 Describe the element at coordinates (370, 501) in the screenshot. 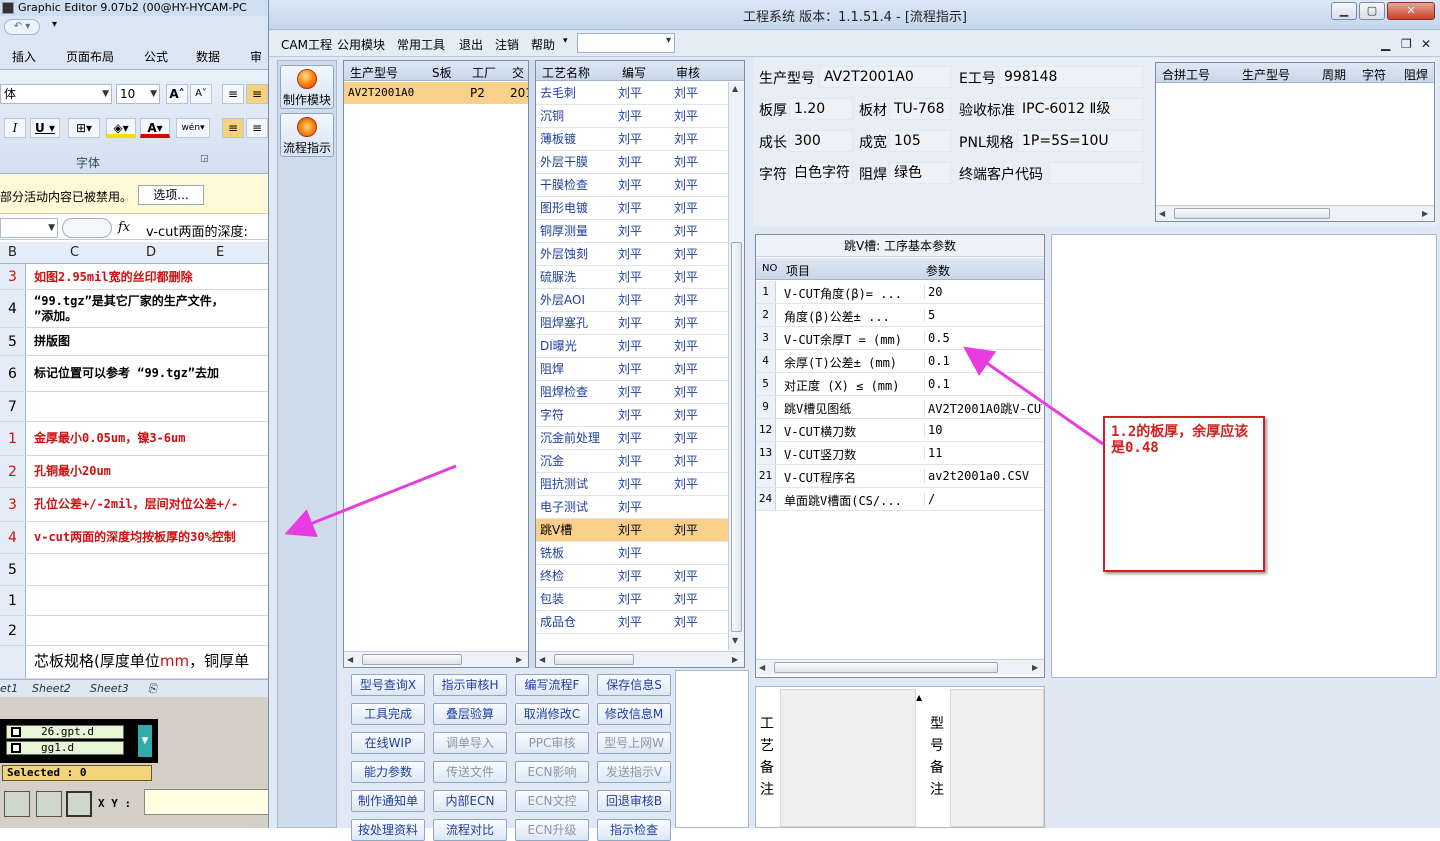

I see `arrow-to-spreadsheet` at that location.